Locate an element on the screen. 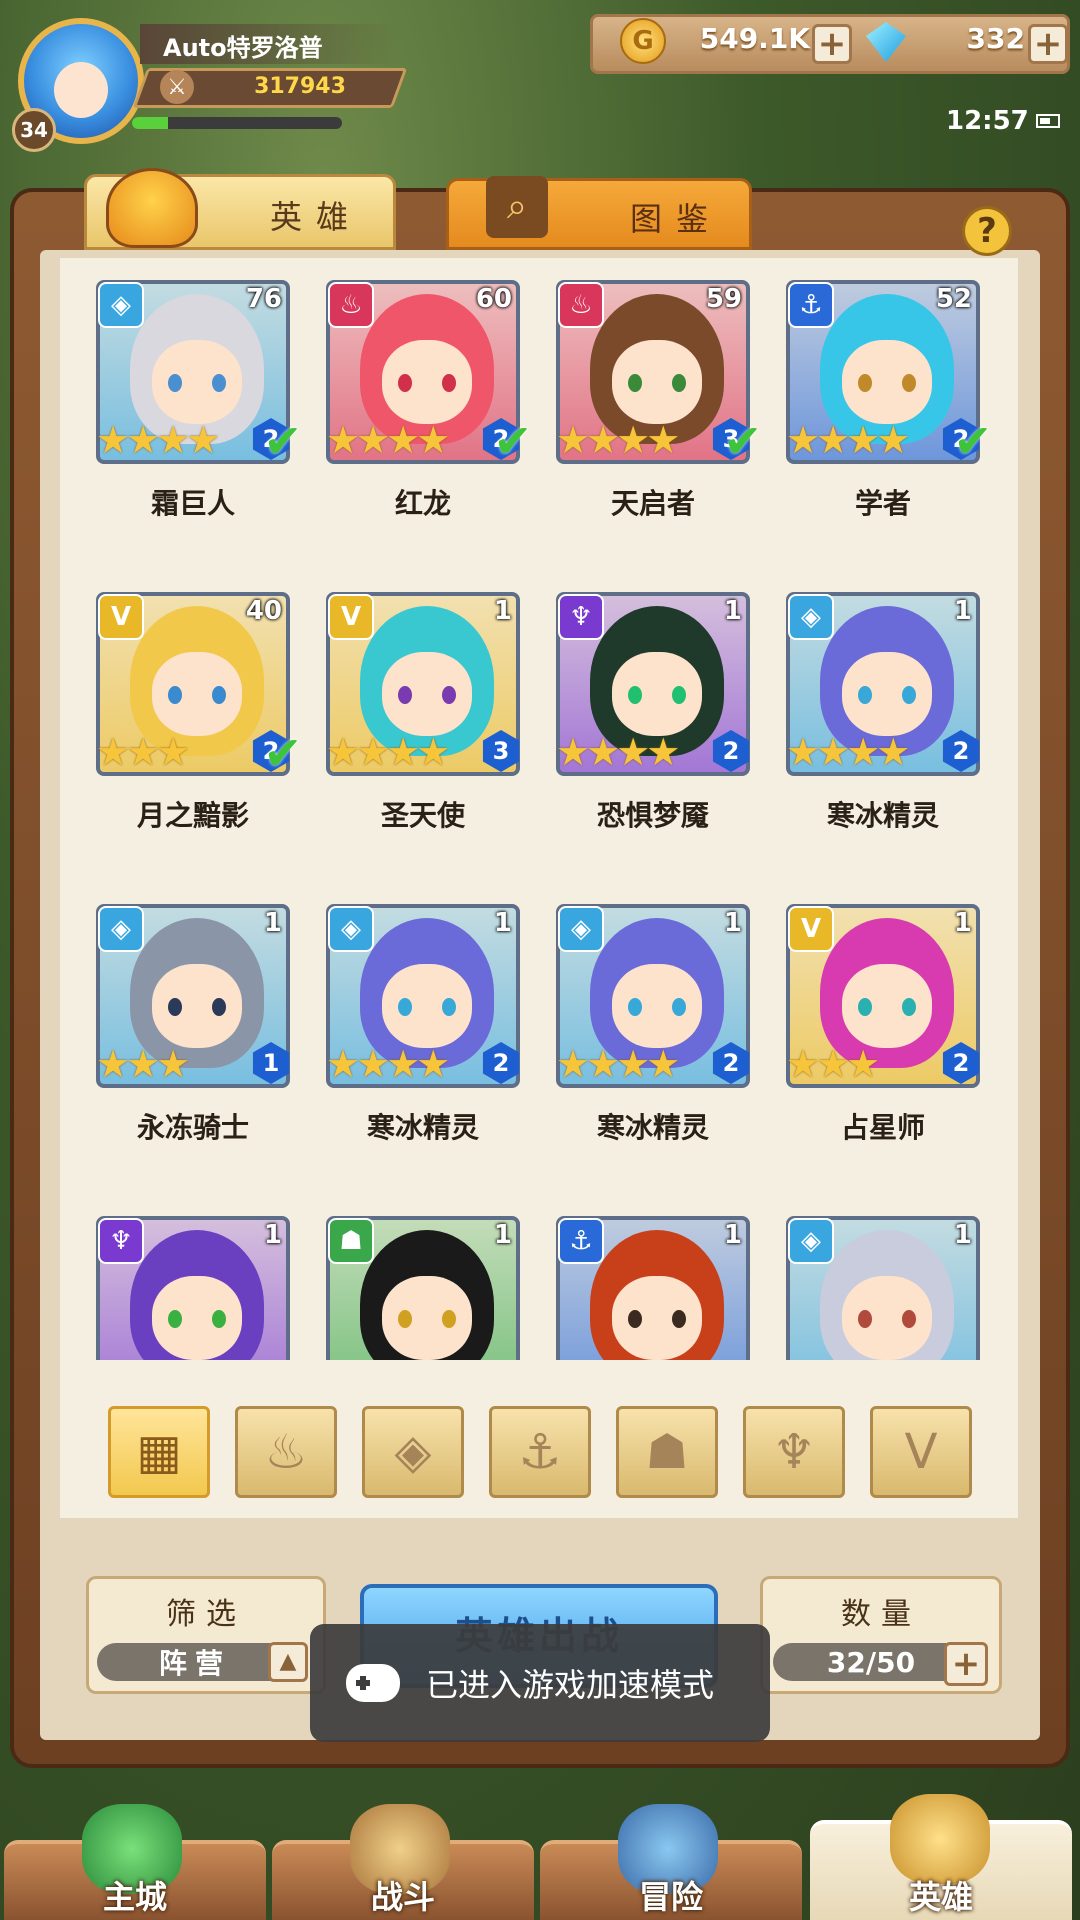 The height and width of the screenshot is (1920, 1080). beast-icon: ☗ is located at coordinates (667, 1452).